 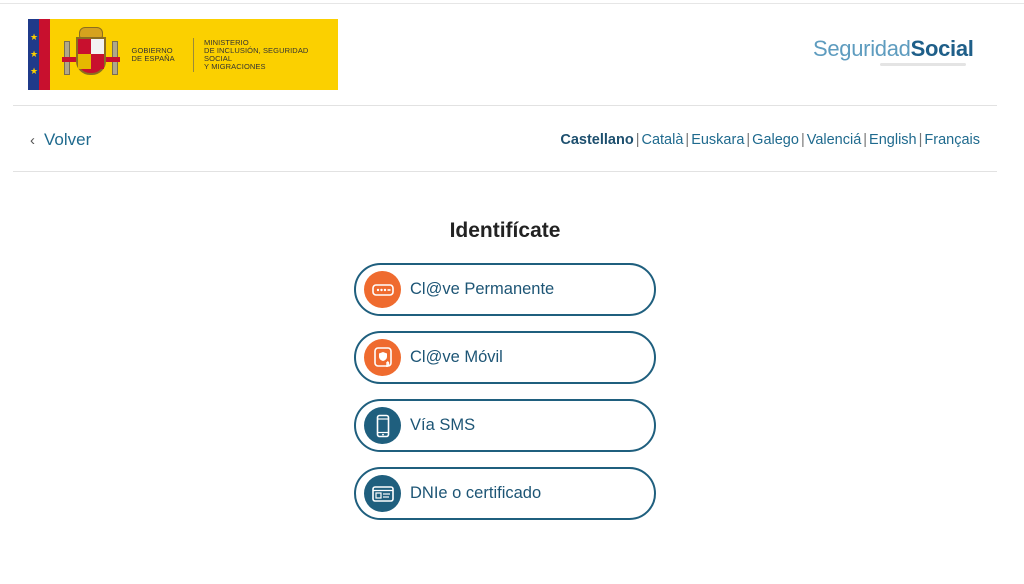 I want to click on lang-francais: Français, so click(x=952, y=140).